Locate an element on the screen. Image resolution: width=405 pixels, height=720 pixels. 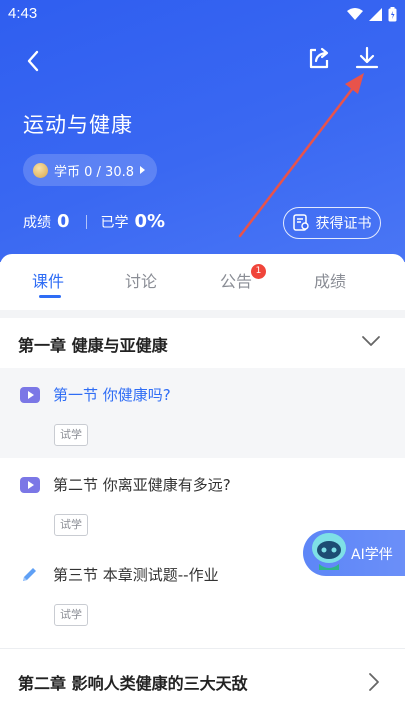
chapter-header-1: 第一章 健康与亚健康 is located at coordinates (202, 343).